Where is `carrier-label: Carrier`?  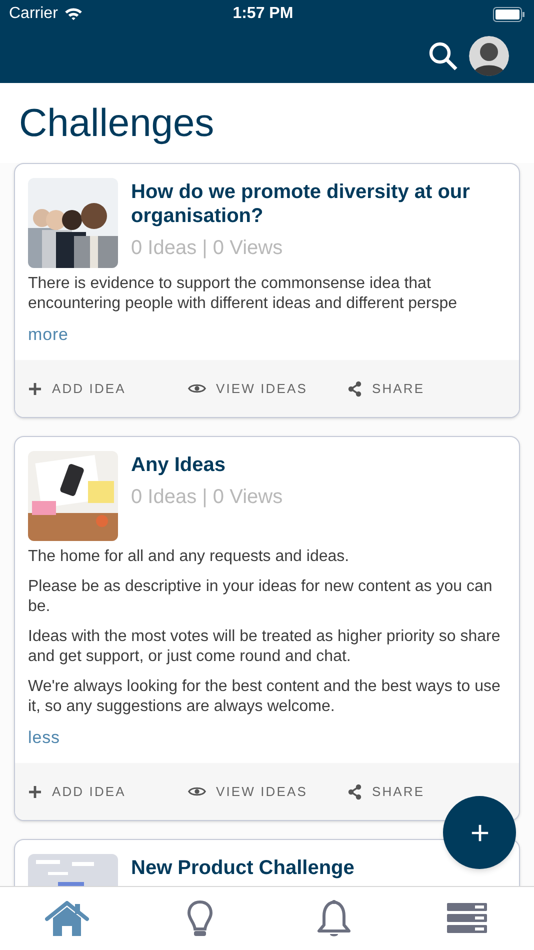
carrier-label: Carrier is located at coordinates (33, 14).